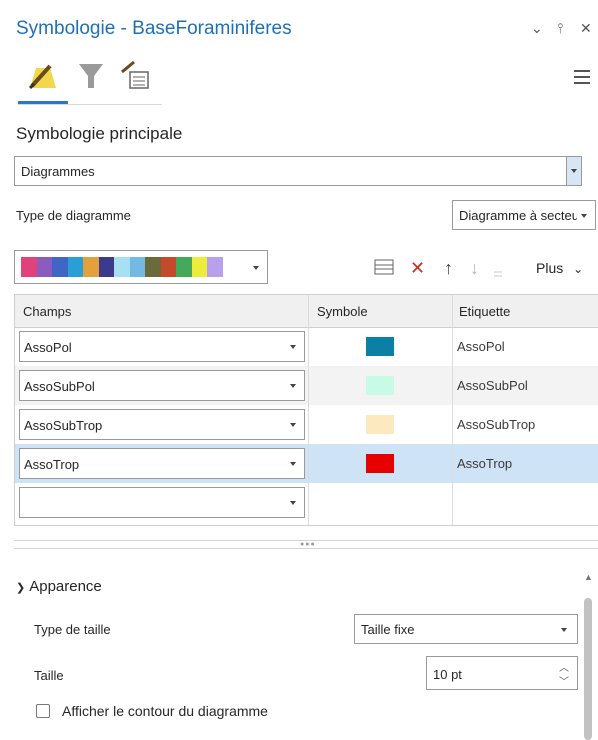 This screenshot has width=598, height=740. I want to click on scroll-thumb, so click(588, 669).